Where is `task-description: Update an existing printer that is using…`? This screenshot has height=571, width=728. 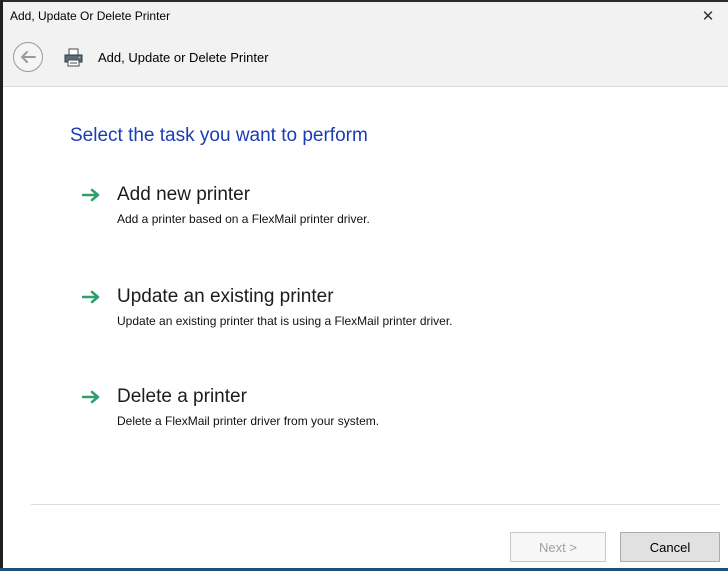 task-description: Update an existing printer that is using… is located at coordinates (285, 321).